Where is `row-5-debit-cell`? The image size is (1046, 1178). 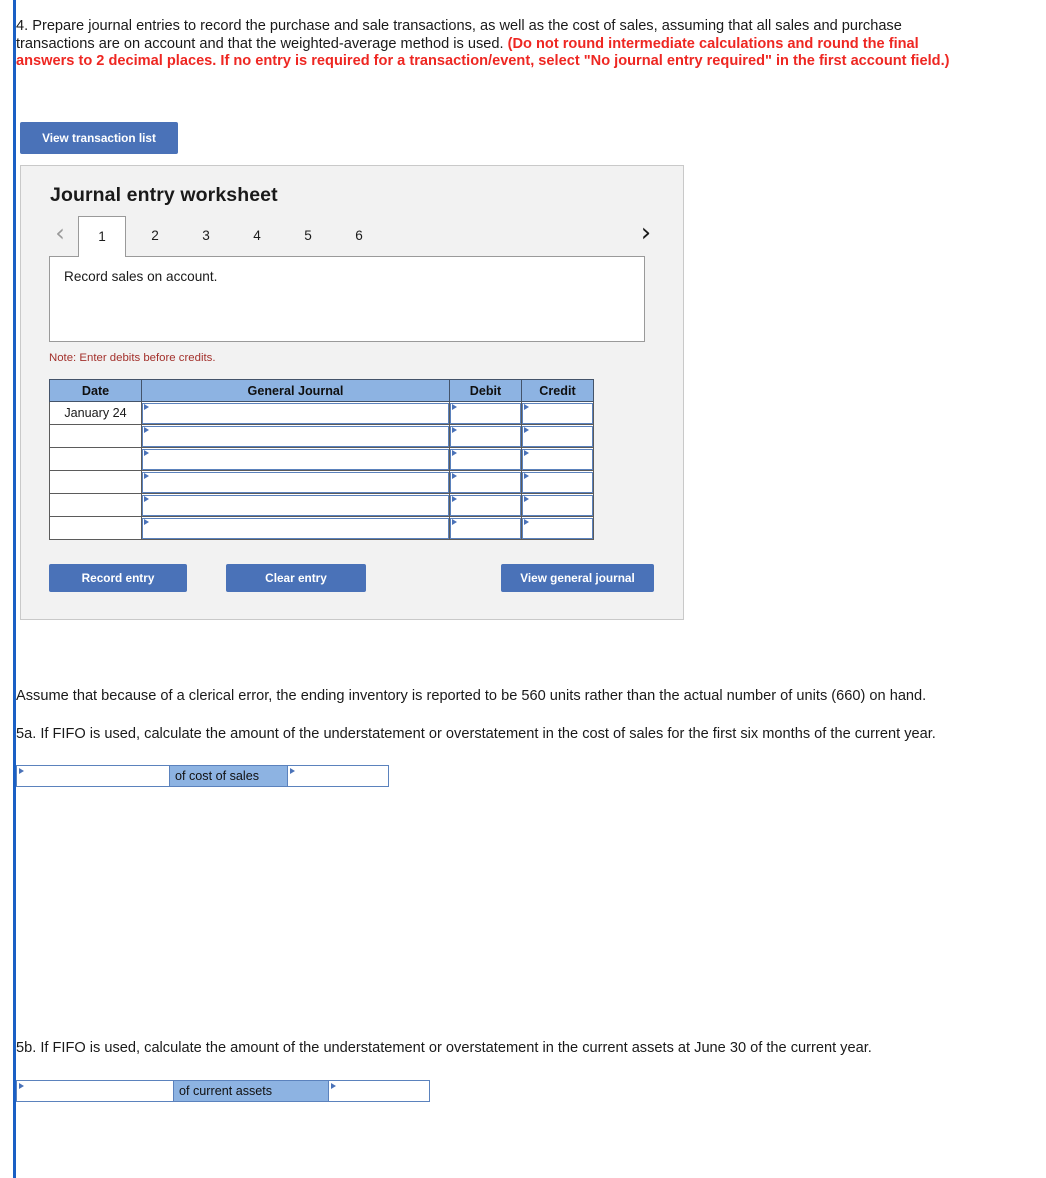
row-5-debit-cell is located at coordinates (485, 528).